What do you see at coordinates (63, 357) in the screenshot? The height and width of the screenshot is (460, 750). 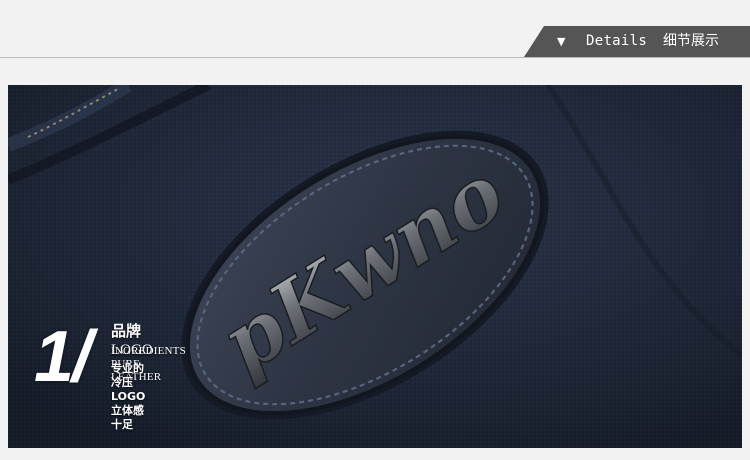 I see `section-number: 1/` at bounding box center [63, 357].